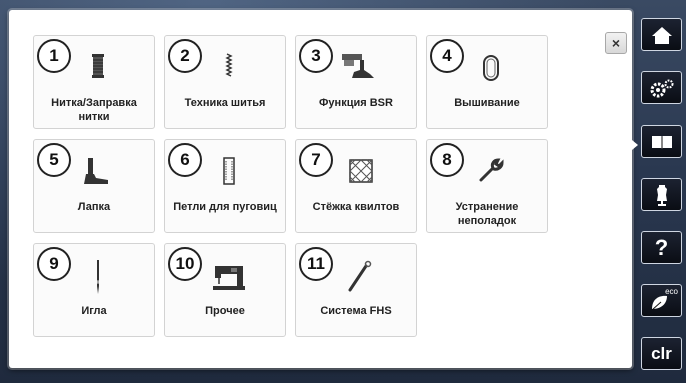  What do you see at coordinates (356, 103) in the screenshot?
I see `tile-label: Функция BSR` at bounding box center [356, 103].